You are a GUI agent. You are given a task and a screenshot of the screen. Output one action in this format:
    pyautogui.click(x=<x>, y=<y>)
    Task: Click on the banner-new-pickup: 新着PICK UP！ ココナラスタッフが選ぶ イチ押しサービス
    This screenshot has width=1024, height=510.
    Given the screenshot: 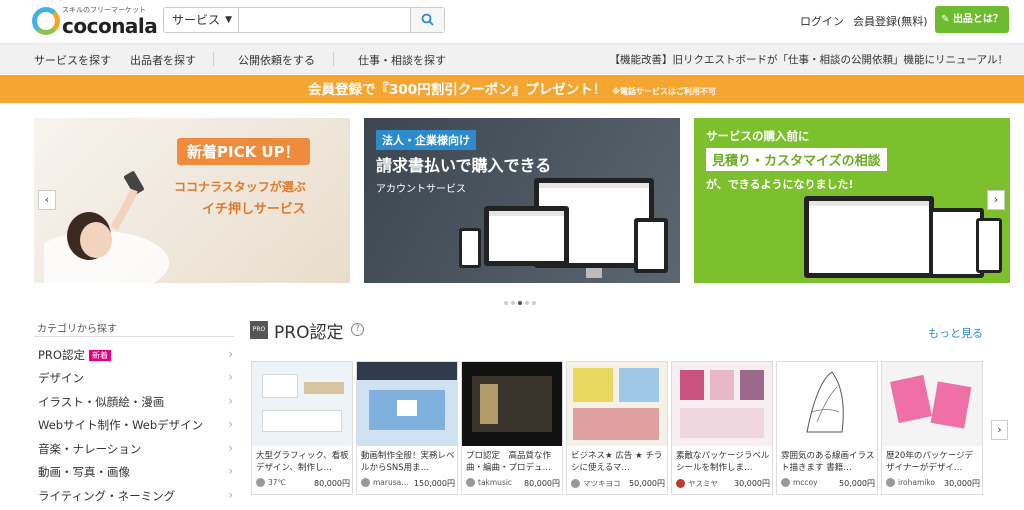 What is the action you would take?
    pyautogui.click(x=192, y=200)
    